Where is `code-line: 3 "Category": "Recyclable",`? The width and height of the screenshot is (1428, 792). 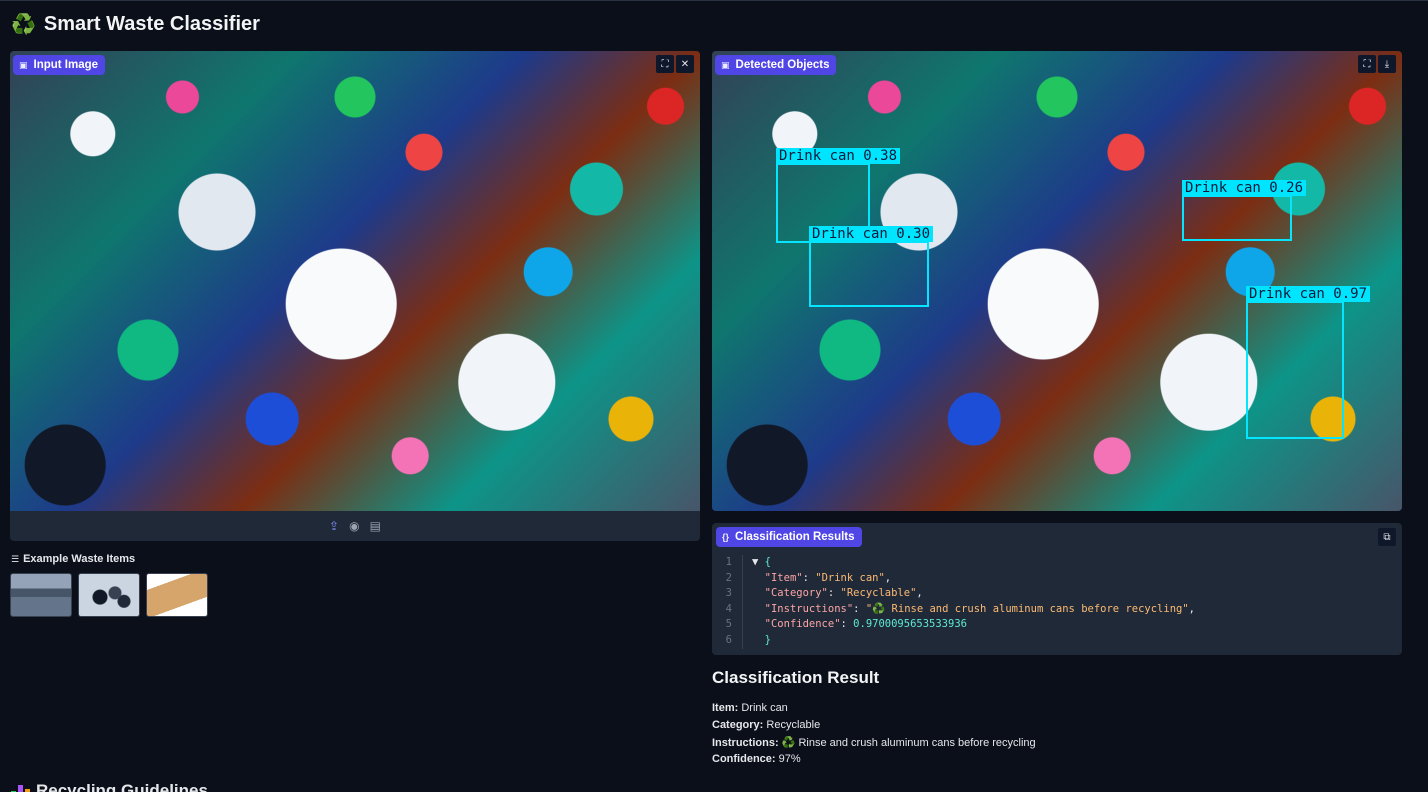
code-line: 3 "Category": "Recyclable", is located at coordinates (955, 594).